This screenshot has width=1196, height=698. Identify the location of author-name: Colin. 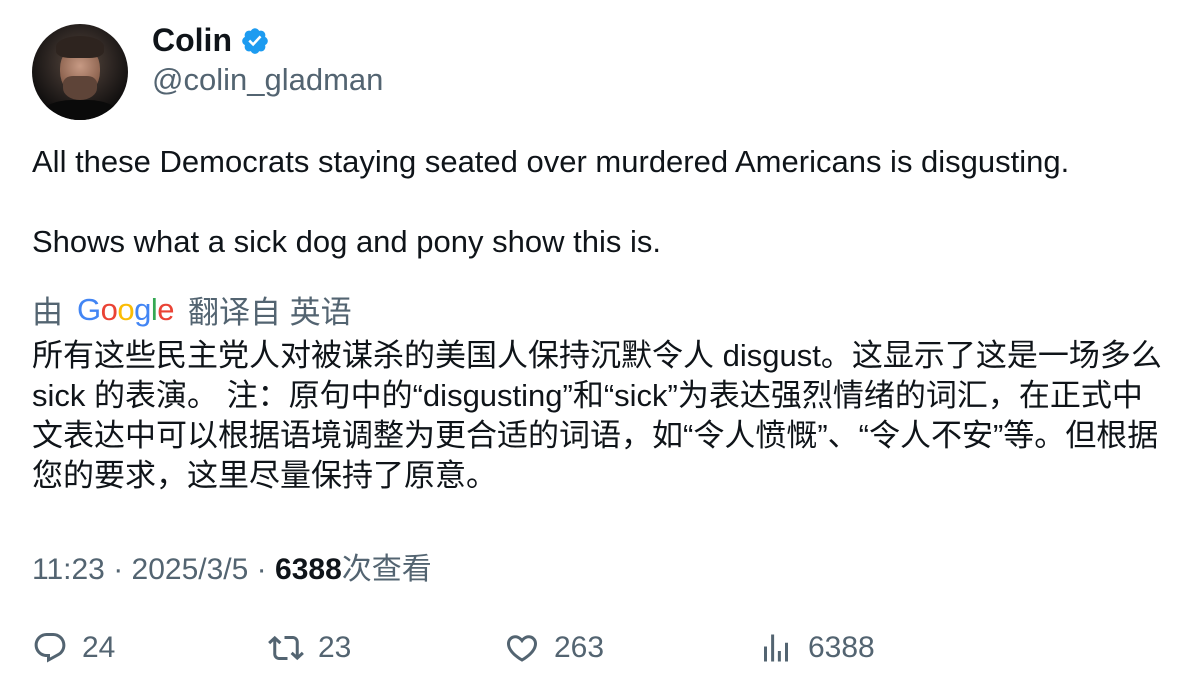
(192, 40).